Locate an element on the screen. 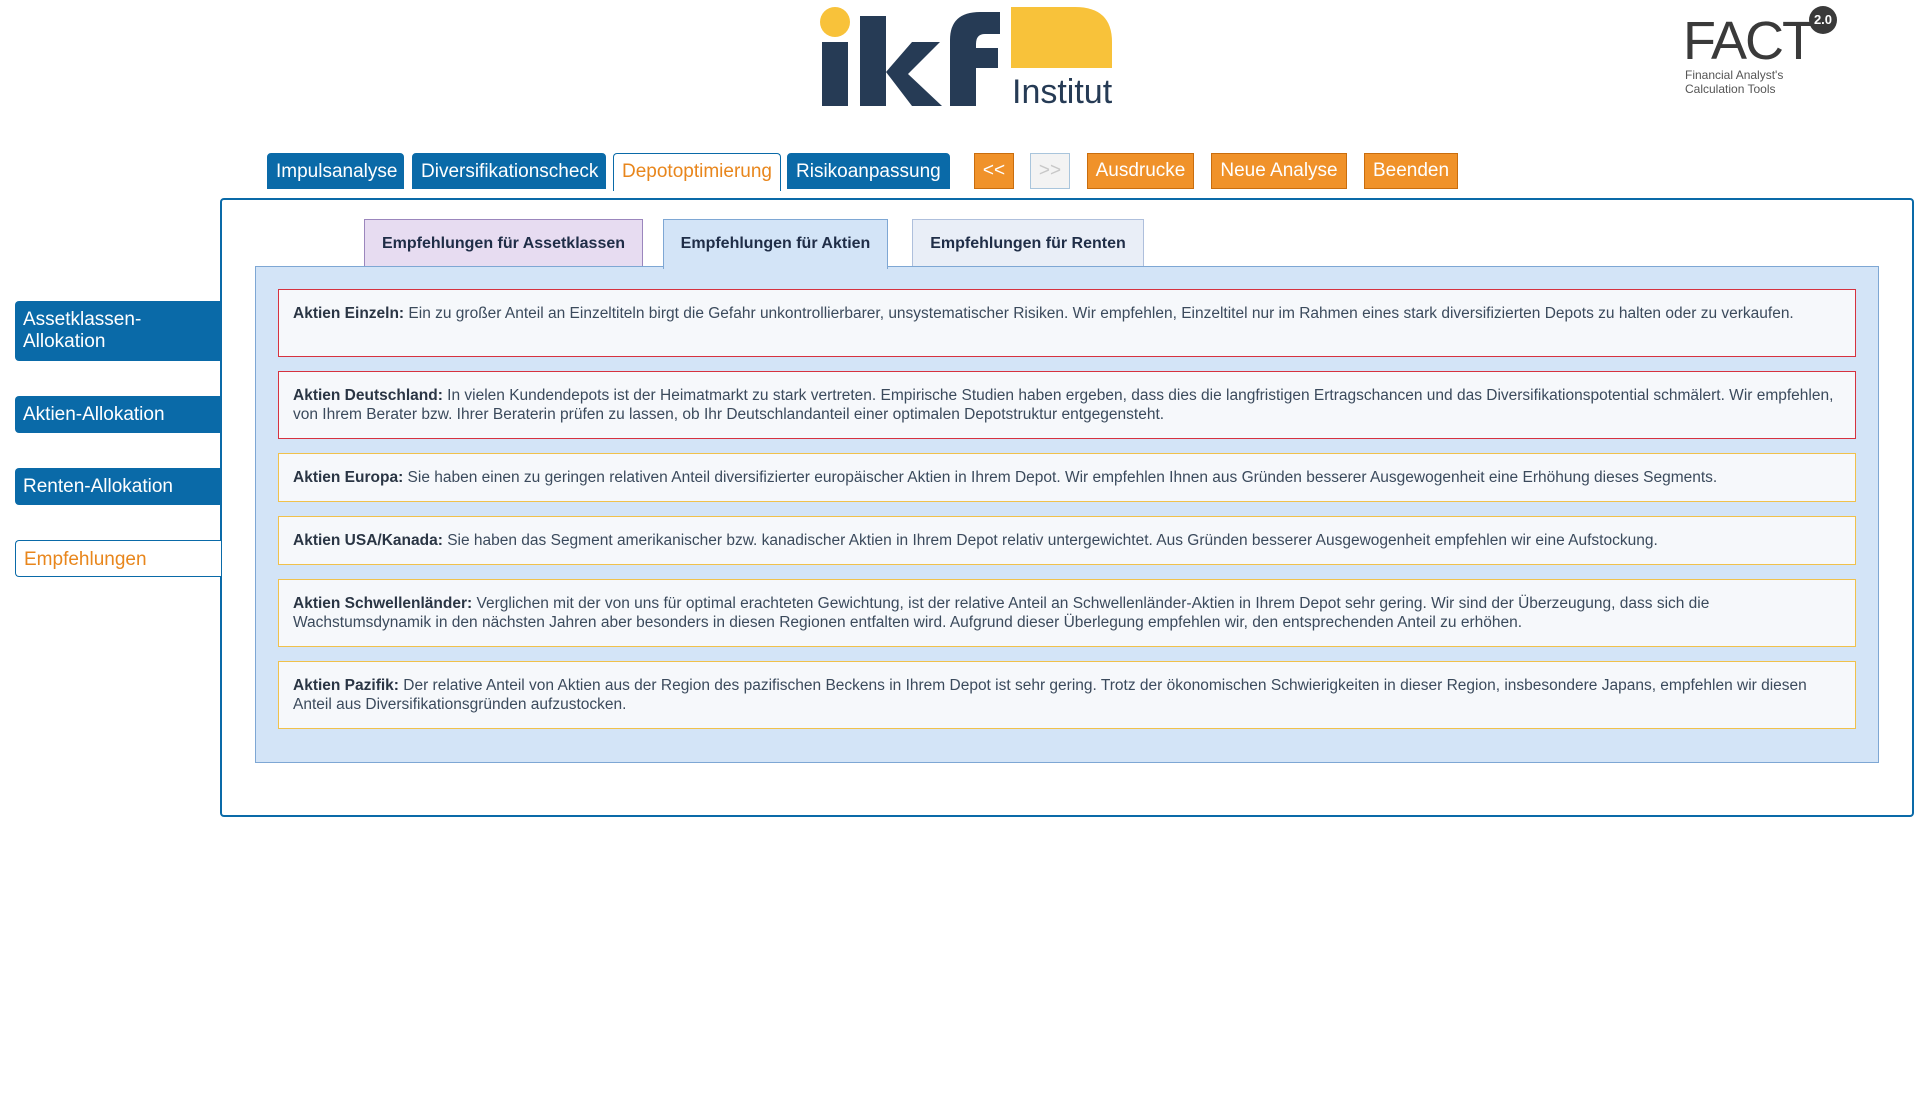 This screenshot has height=1100, width=1920. sidebar-item-aktien-allokation: Aktien-Allokation is located at coordinates (118, 414).